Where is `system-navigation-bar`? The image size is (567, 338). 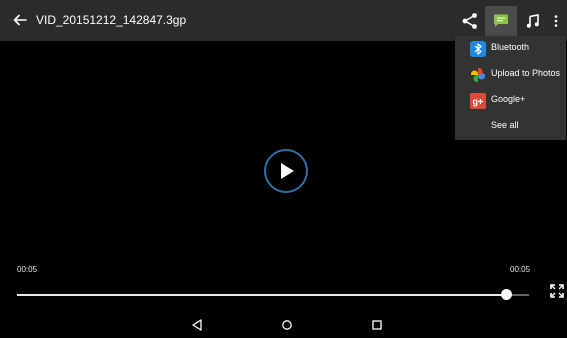 system-navigation-bar is located at coordinates (283, 324).